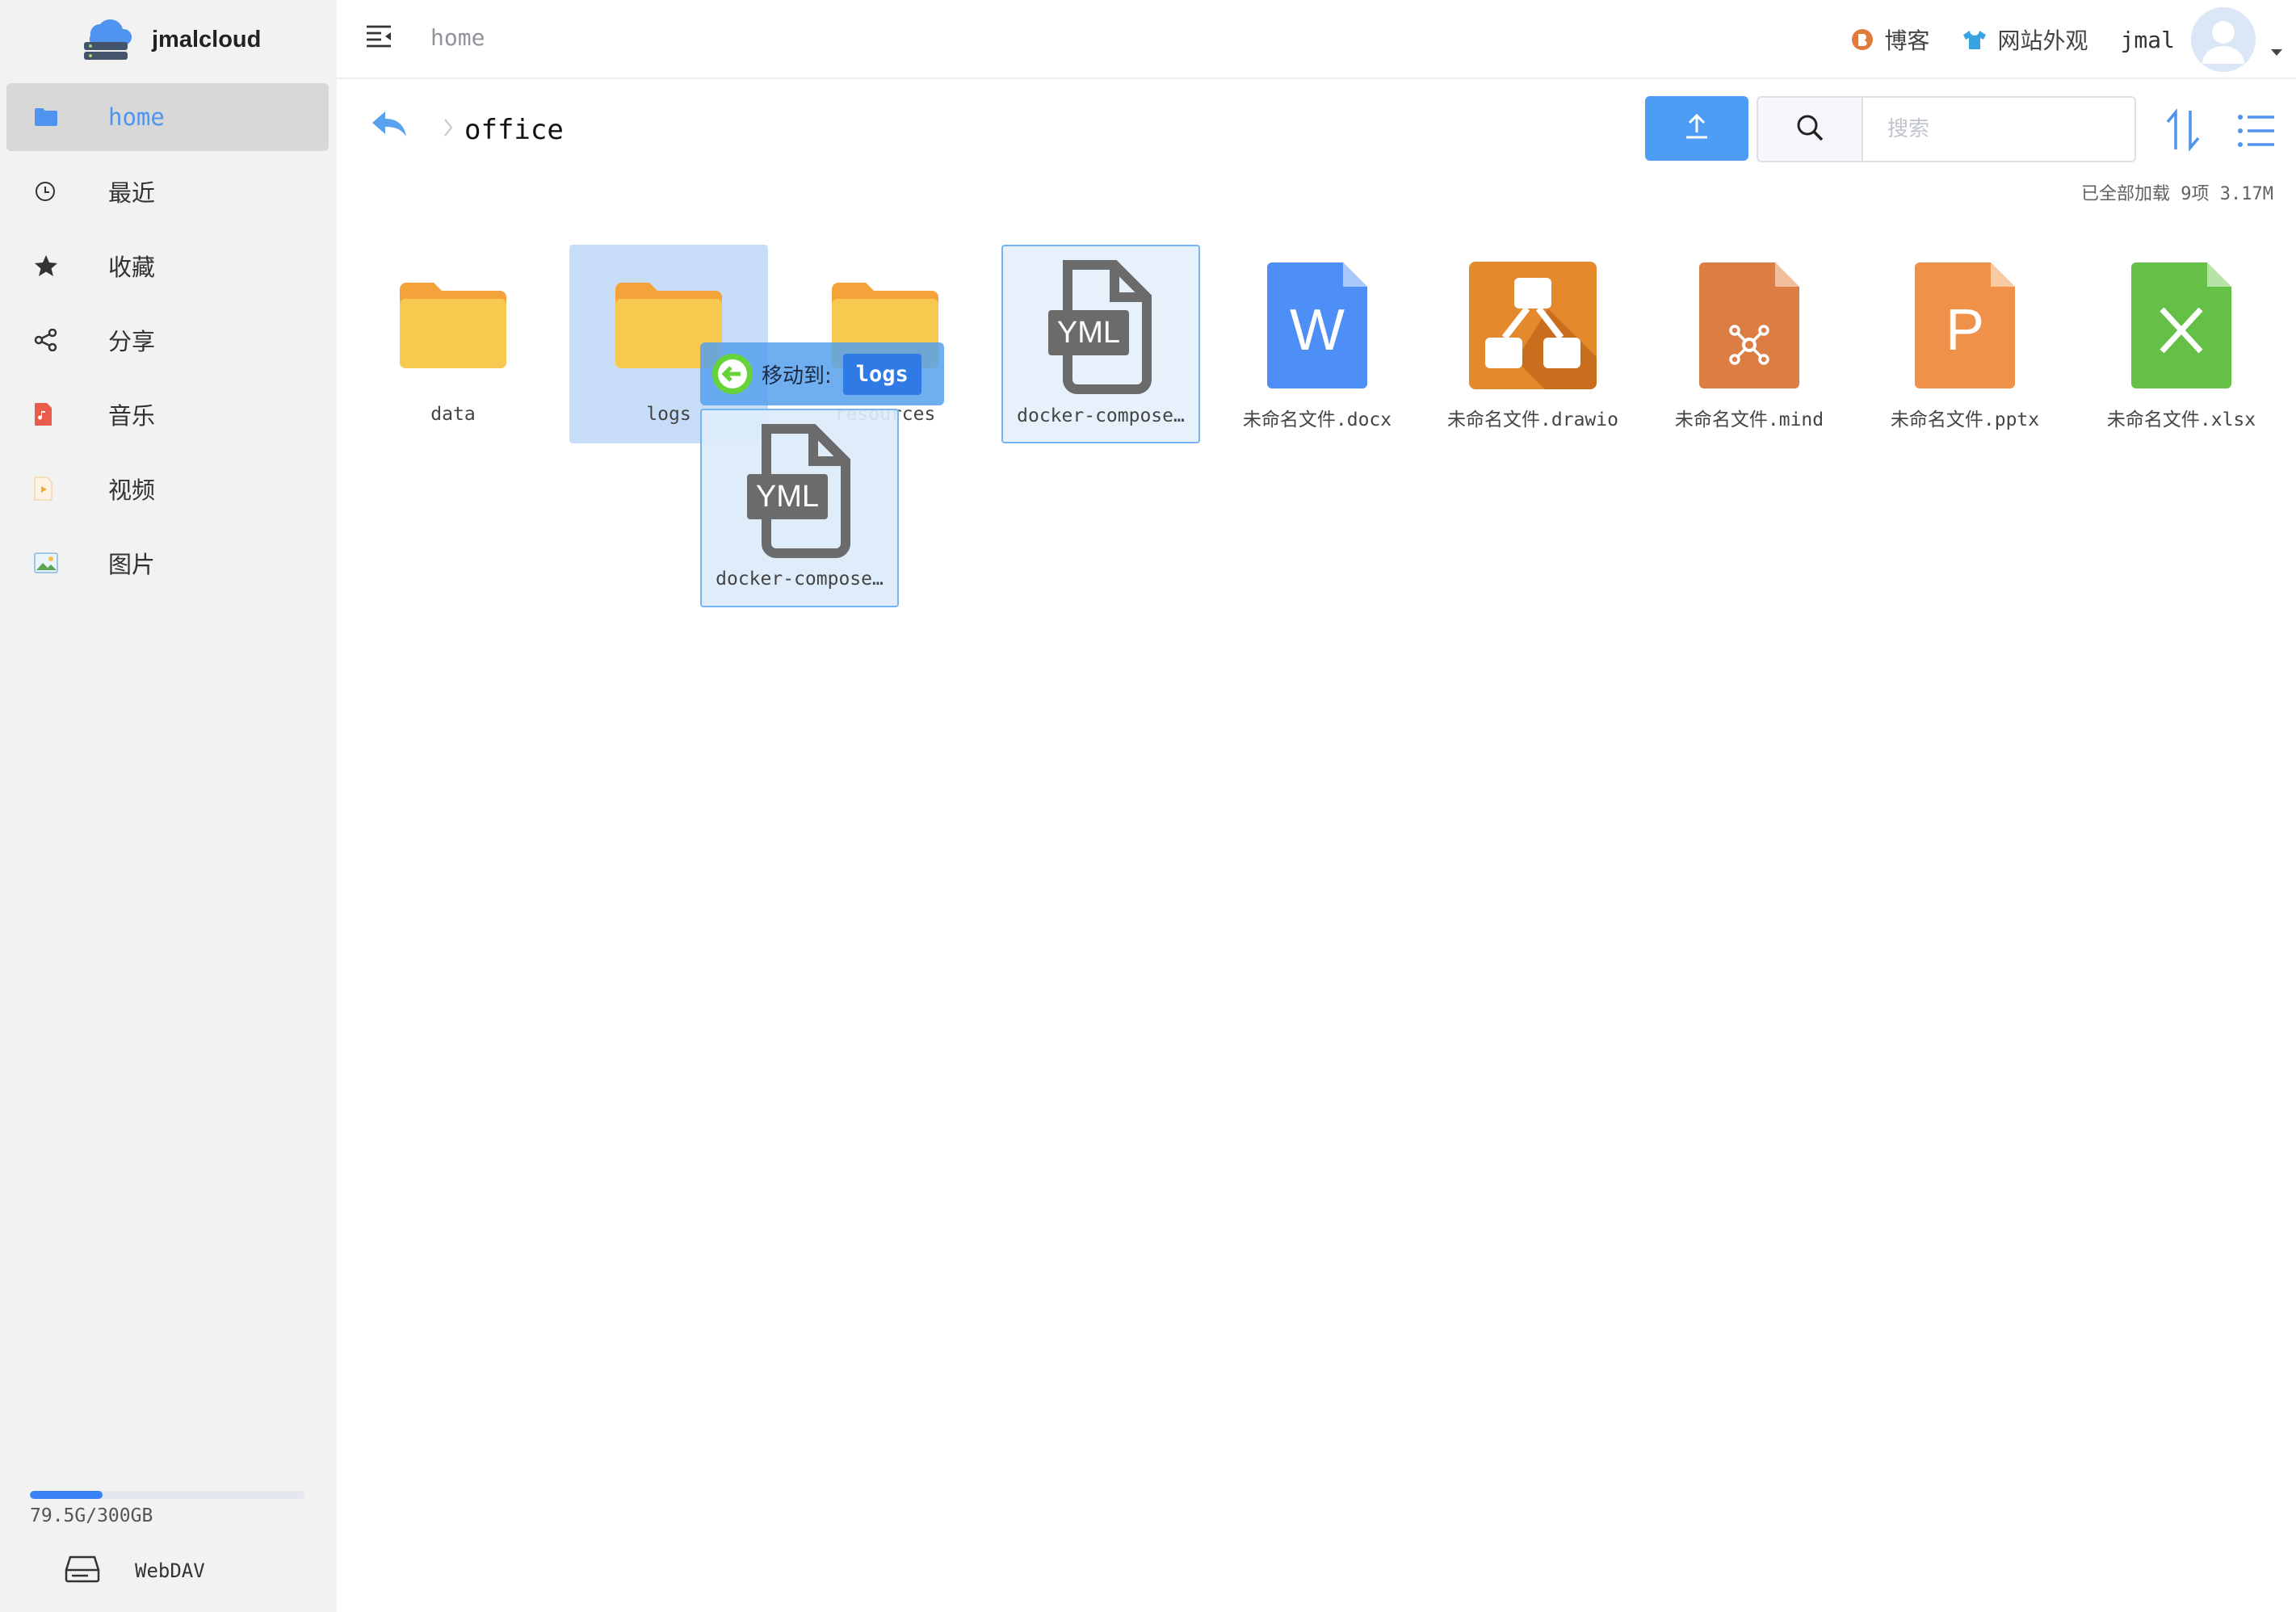  Describe the element at coordinates (55, 340) in the screenshot. I see `share-icon` at that location.